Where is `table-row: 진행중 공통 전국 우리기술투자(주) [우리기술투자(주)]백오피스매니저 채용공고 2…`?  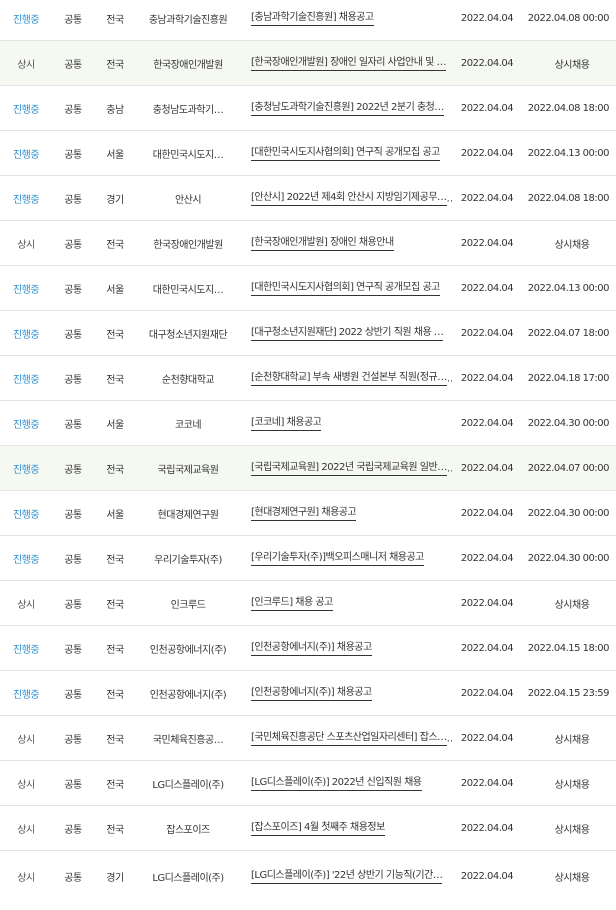 table-row: 진행중 공통 전국 우리기술투자(주) [우리기술투자(주)]백오피스매니저 채용공고 2… is located at coordinates (308, 558).